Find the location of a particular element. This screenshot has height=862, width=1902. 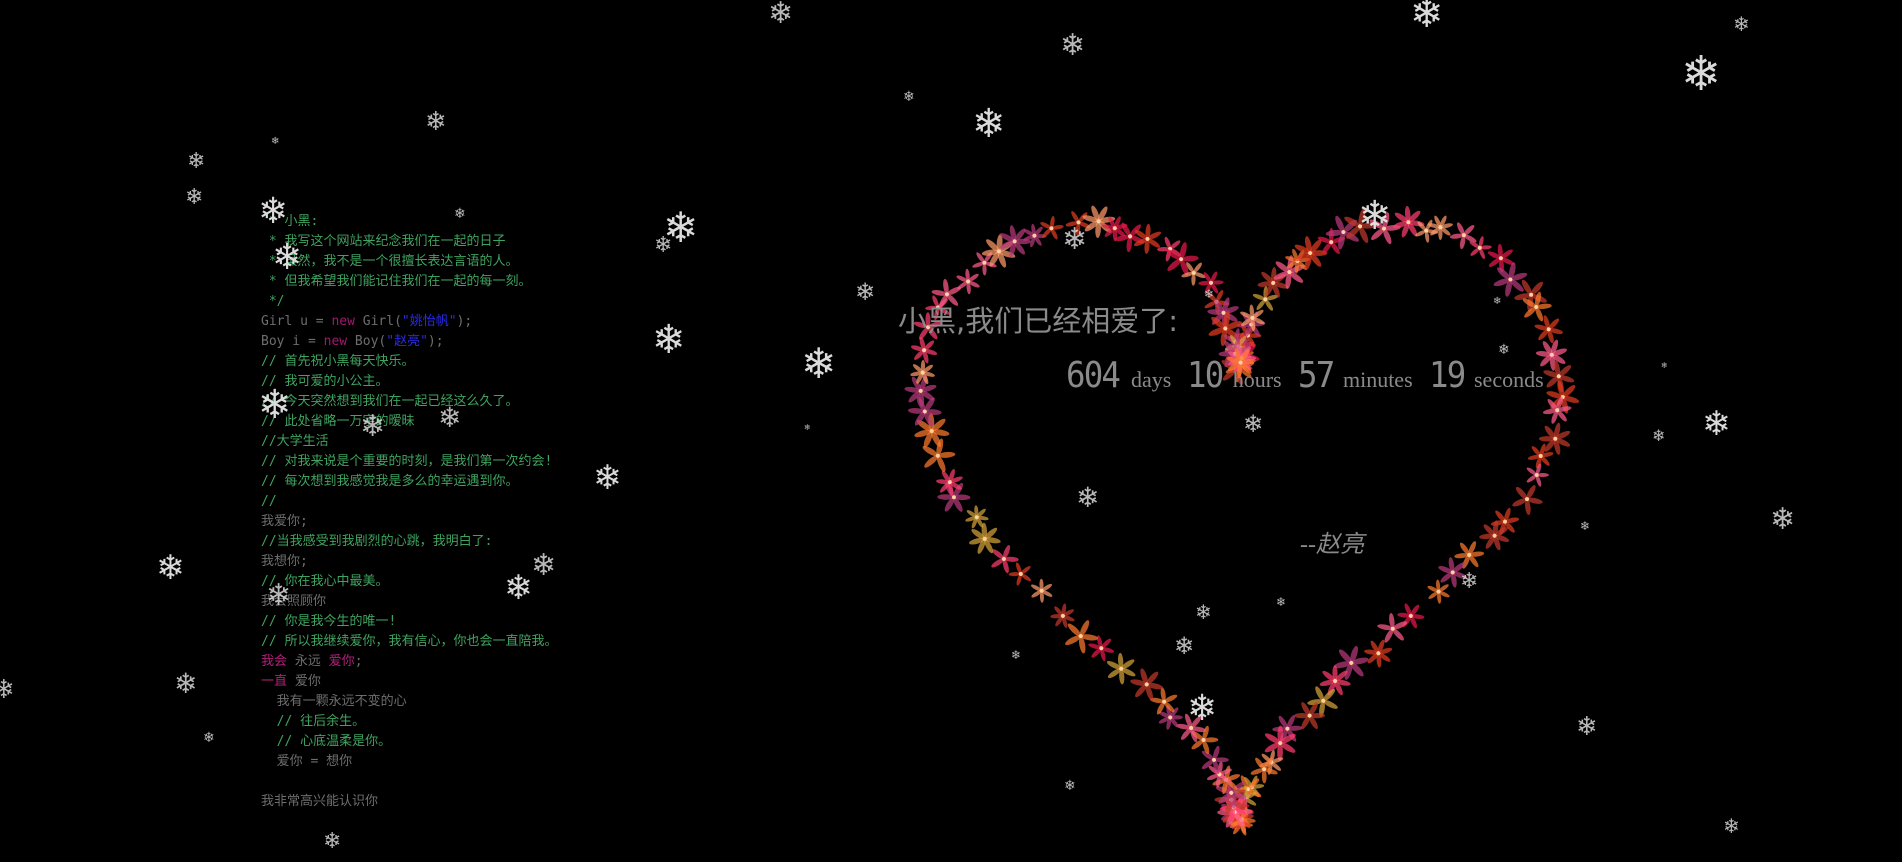

code-line: 我会 永远 爱你; is located at coordinates (409, 662).